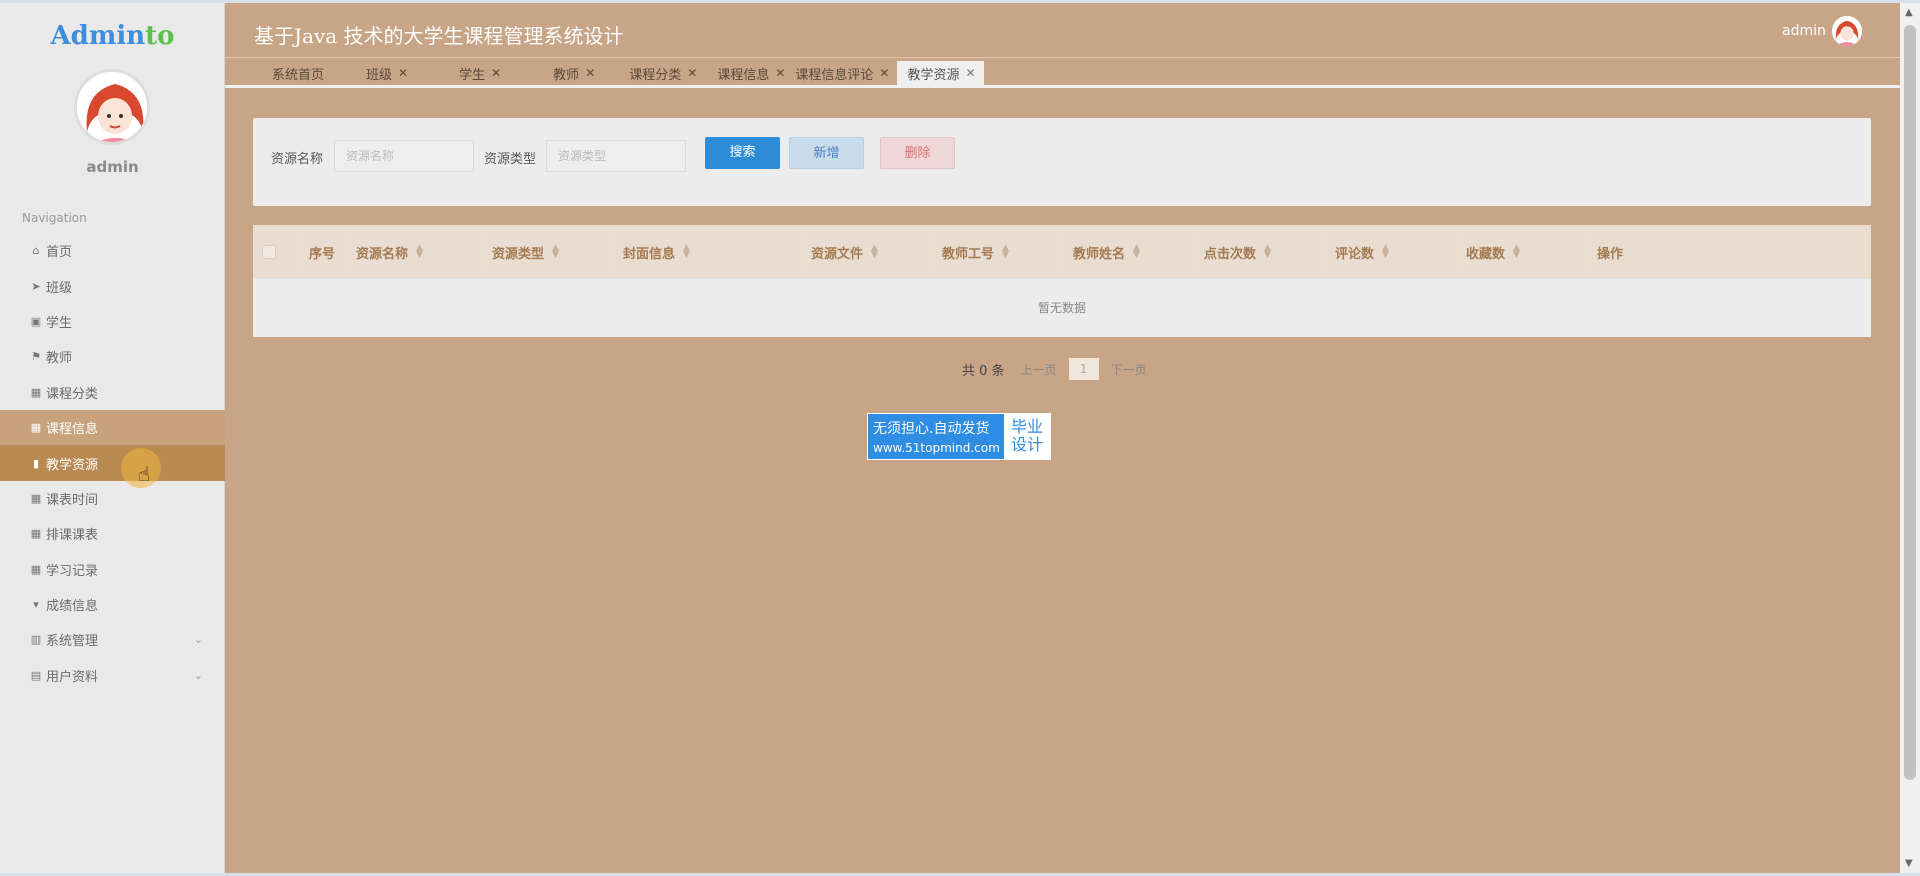 This screenshot has height=876, width=1920. Describe the element at coordinates (72, 430) in the screenshot. I see `sidebar-item-label: 课程信息` at that location.